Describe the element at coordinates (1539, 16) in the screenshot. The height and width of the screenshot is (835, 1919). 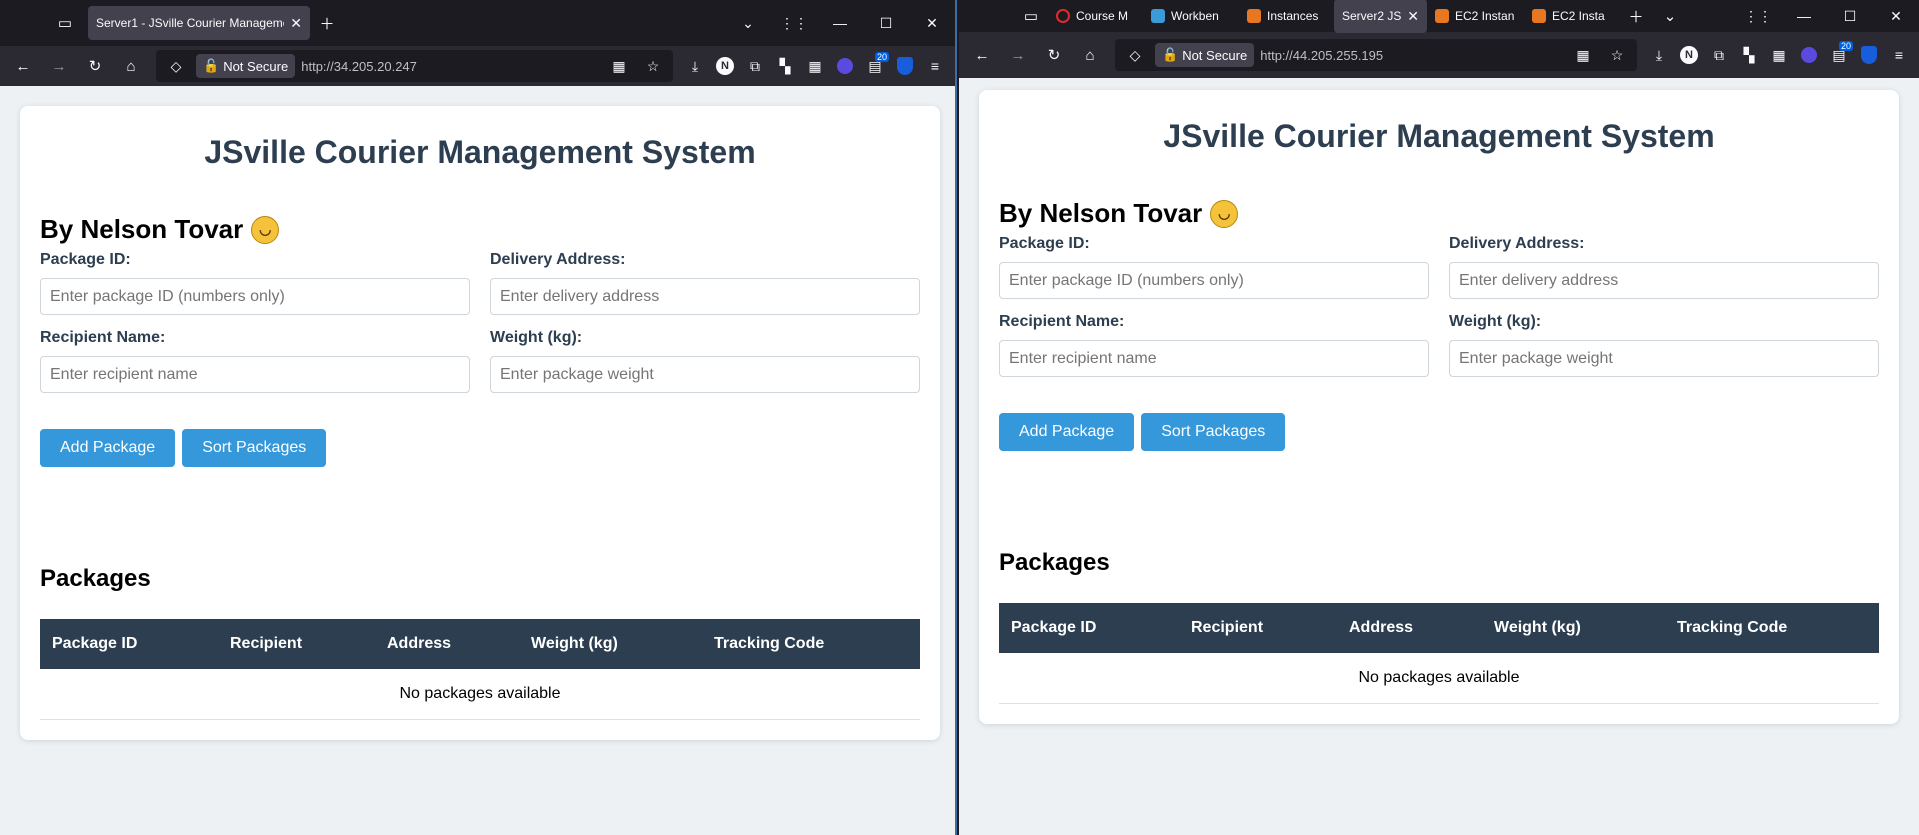
I see `ec2-favicon-icon` at that location.